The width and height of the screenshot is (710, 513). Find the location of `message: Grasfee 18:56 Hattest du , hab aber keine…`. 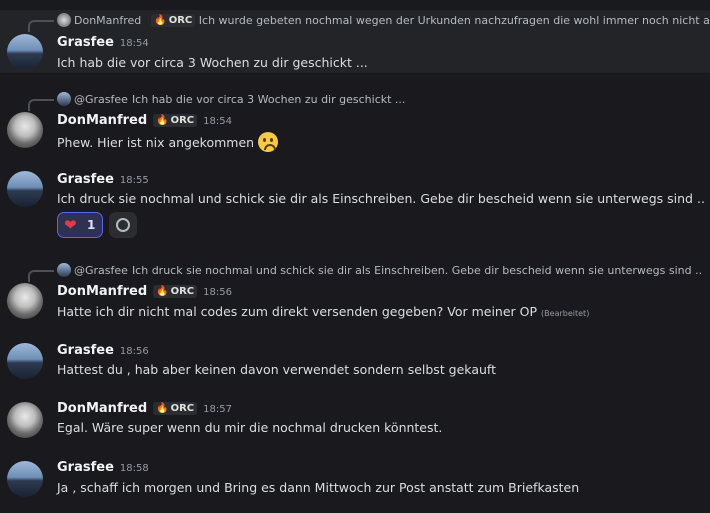

message: Grasfee 18:56 Hattest du , hab aber keine… is located at coordinates (355, 362).